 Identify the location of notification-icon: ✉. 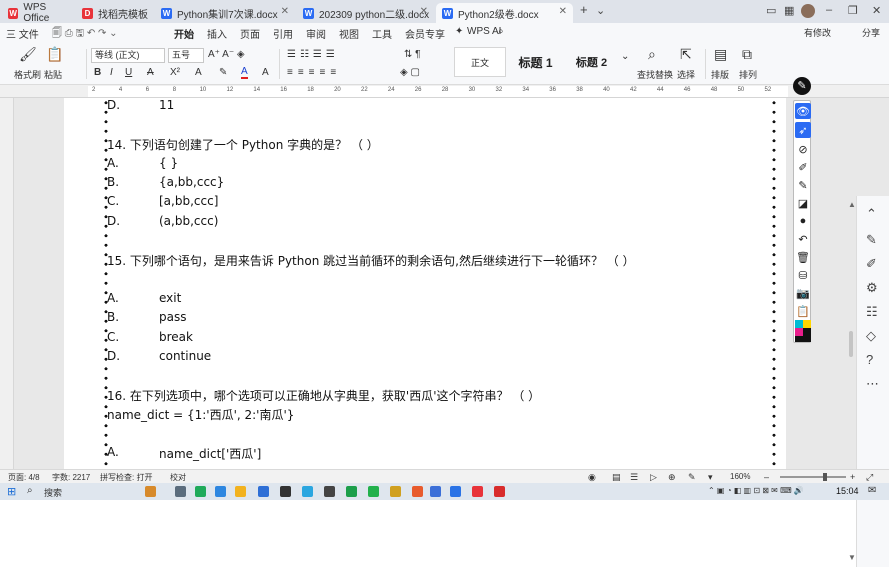
(872, 490).